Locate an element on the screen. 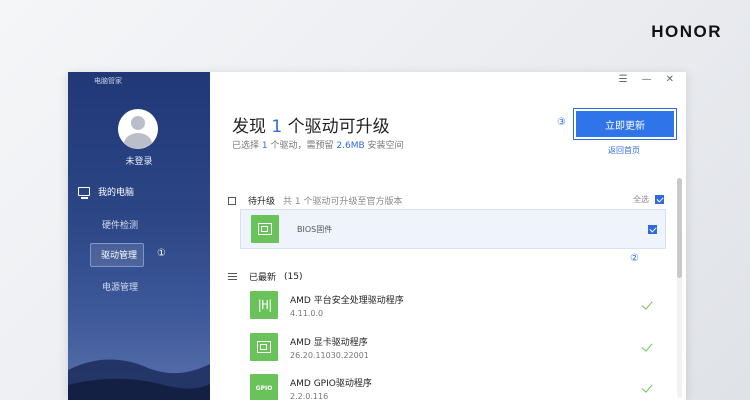 This screenshot has height=400, width=750. avatar is located at coordinates (138, 129).